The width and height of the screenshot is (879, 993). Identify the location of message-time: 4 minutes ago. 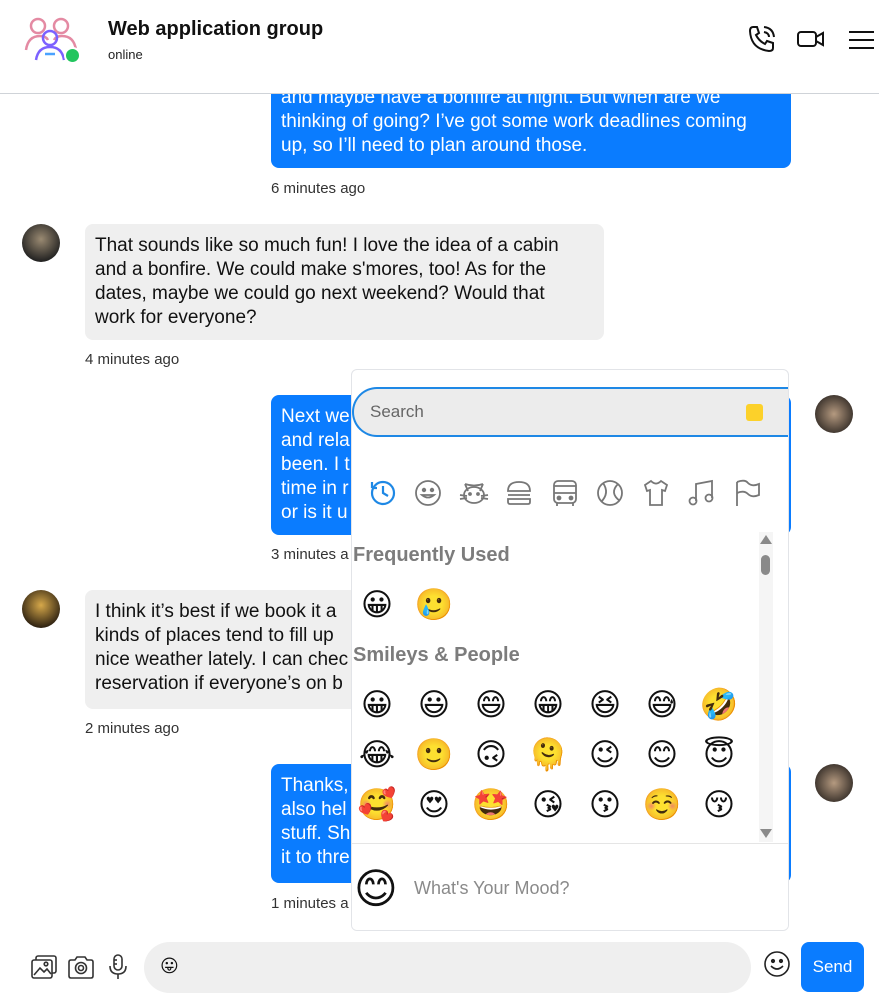
(132, 359).